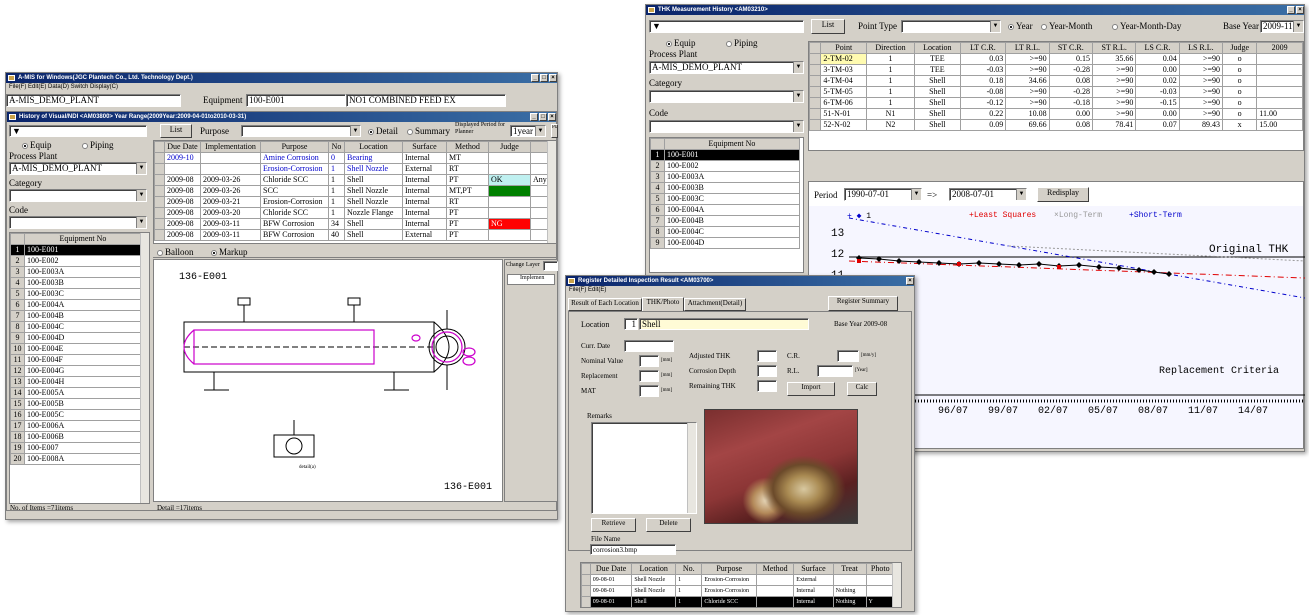 Image resolution: width=1309 pixels, height=615 pixels. Describe the element at coordinates (1020, 26) in the screenshot. I see `year-radio: Year` at that location.